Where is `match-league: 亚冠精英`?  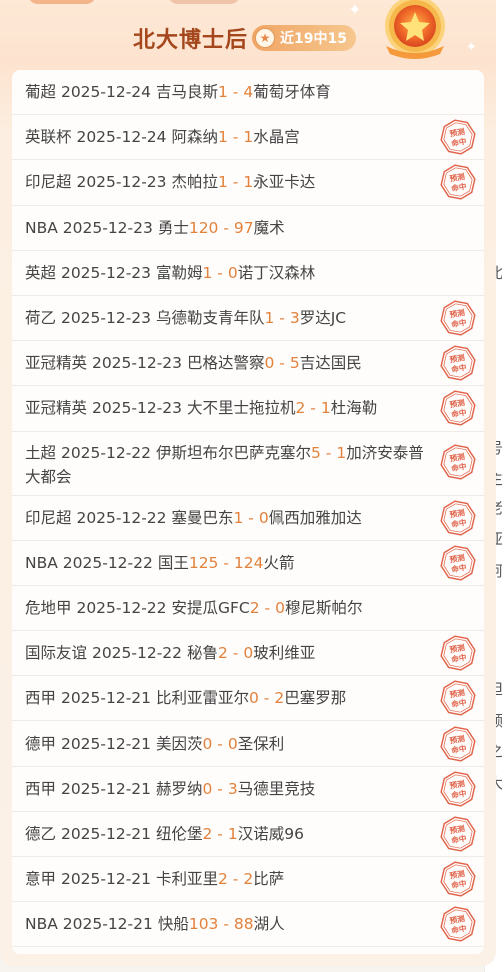
match-league: 亚冠精英 is located at coordinates (56, 363).